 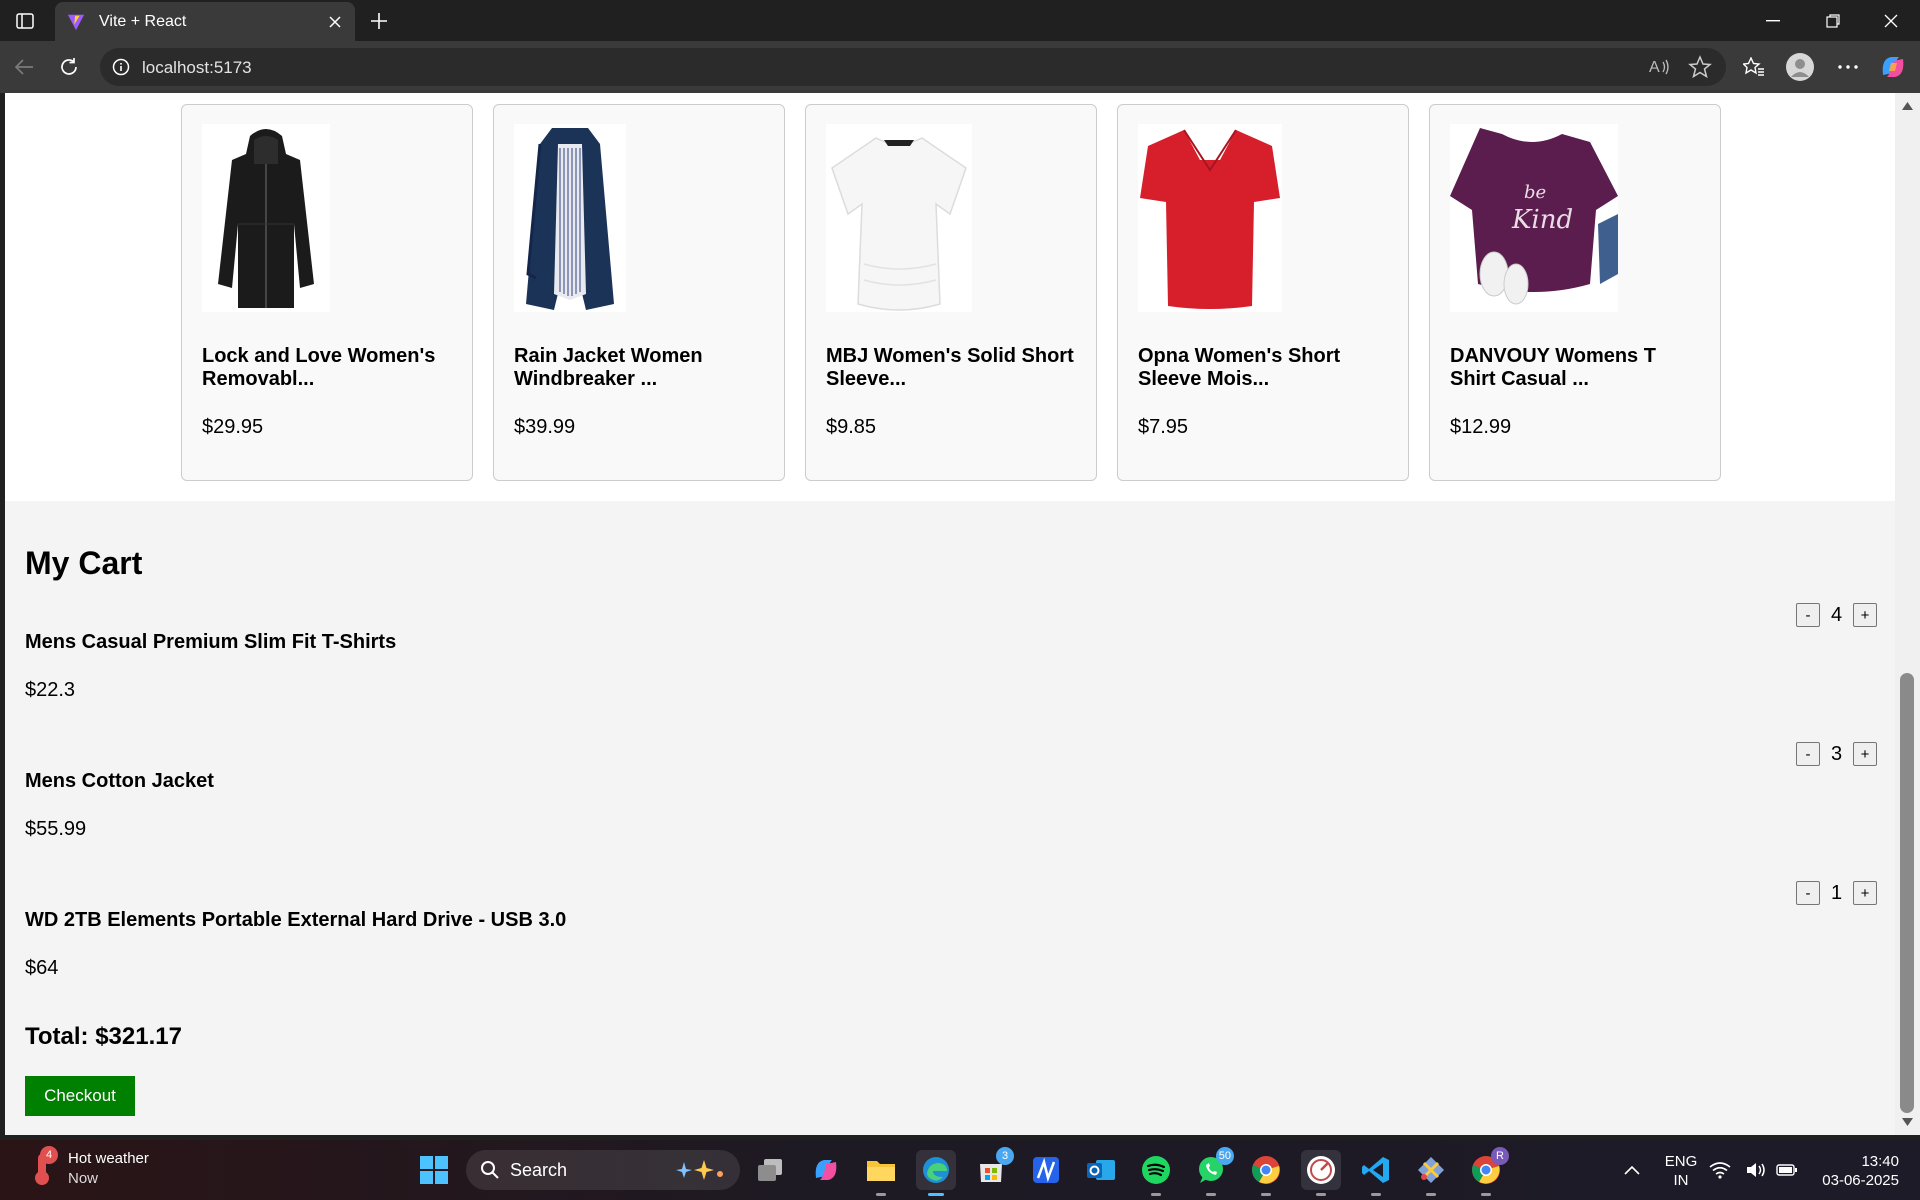 I want to click on outlook-icon, so click(x=1101, y=1170).